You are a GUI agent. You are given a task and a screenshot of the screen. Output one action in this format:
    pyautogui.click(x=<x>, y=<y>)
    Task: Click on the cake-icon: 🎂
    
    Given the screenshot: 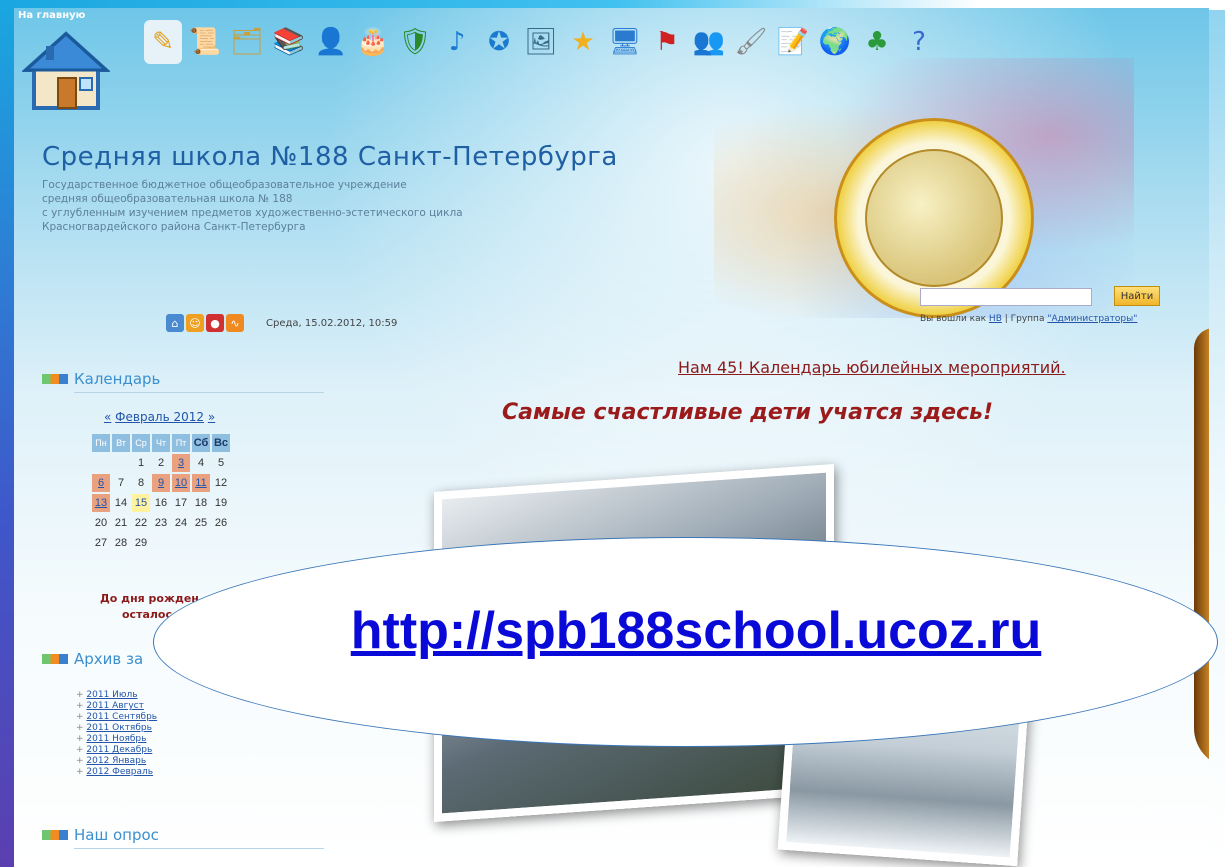 What is the action you would take?
    pyautogui.click(x=373, y=42)
    